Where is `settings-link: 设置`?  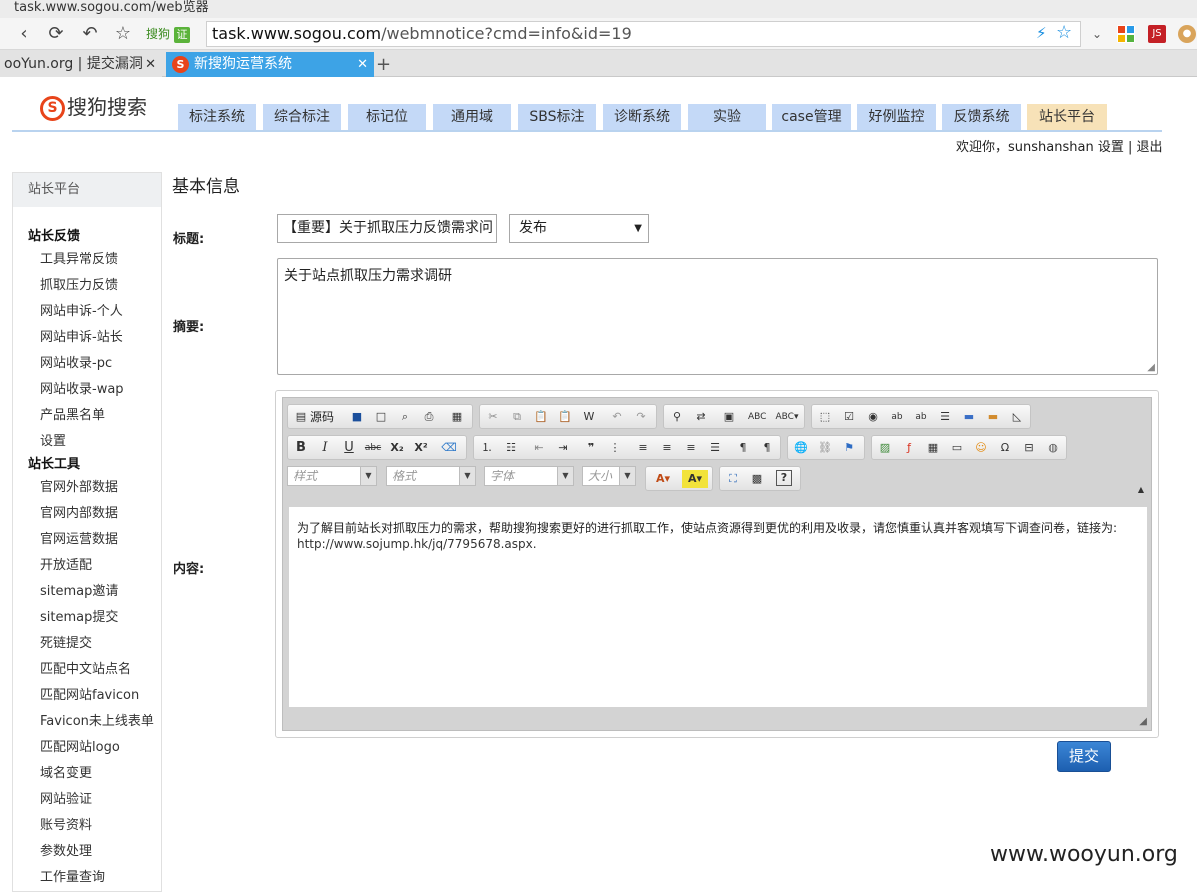
settings-link: 设置 is located at coordinates (1111, 147).